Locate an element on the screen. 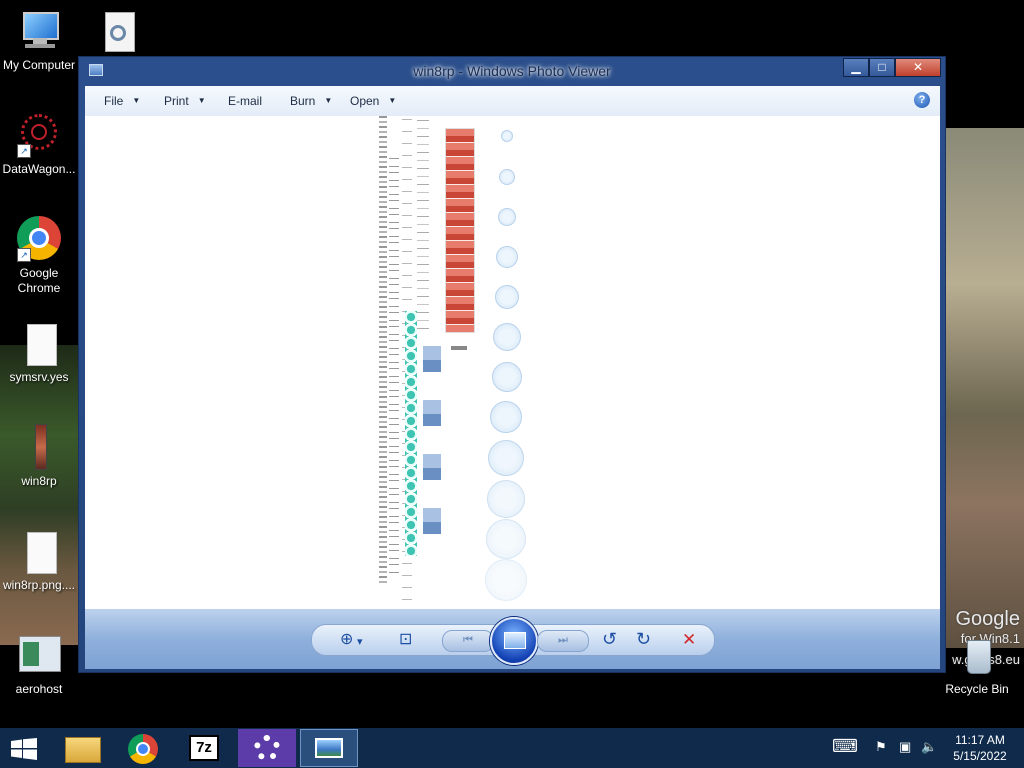  zoom-dropdown-icon: ▾ is located at coordinates (360, 642).